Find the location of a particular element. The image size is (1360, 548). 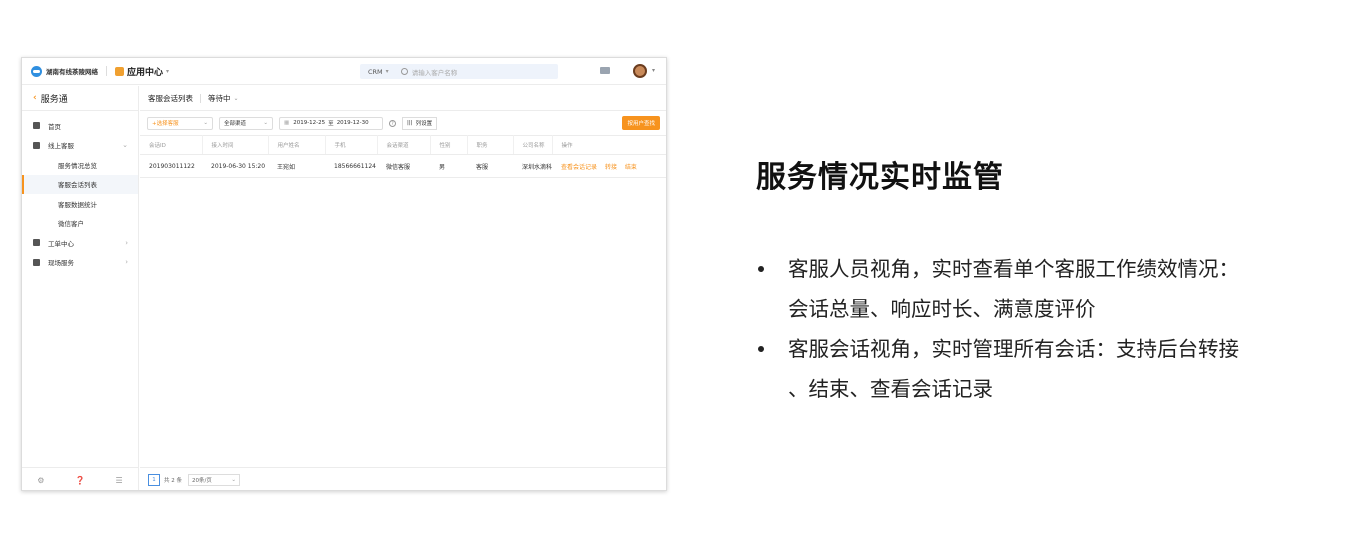

sidebar-item-ticket-center: 工单中心 › is located at coordinates (80, 243).